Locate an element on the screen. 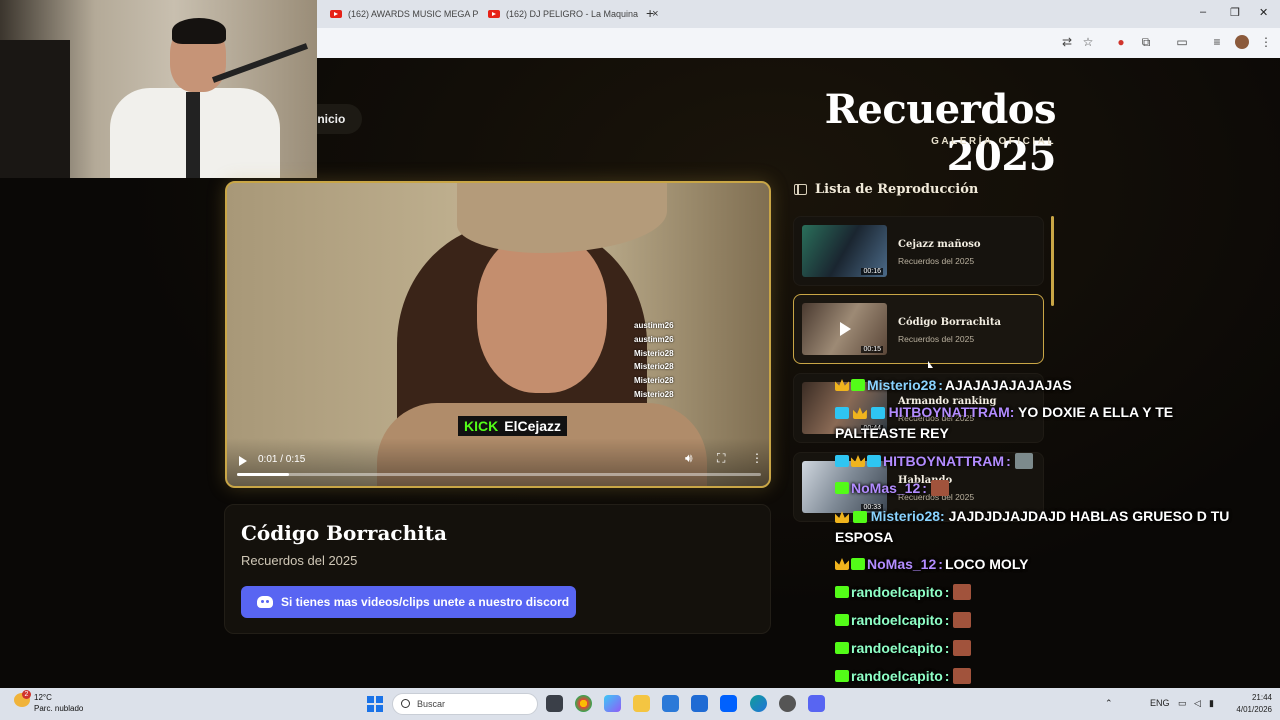 Image resolution: width=1280 pixels, height=720 pixels. search-icon is located at coordinates (405, 703).